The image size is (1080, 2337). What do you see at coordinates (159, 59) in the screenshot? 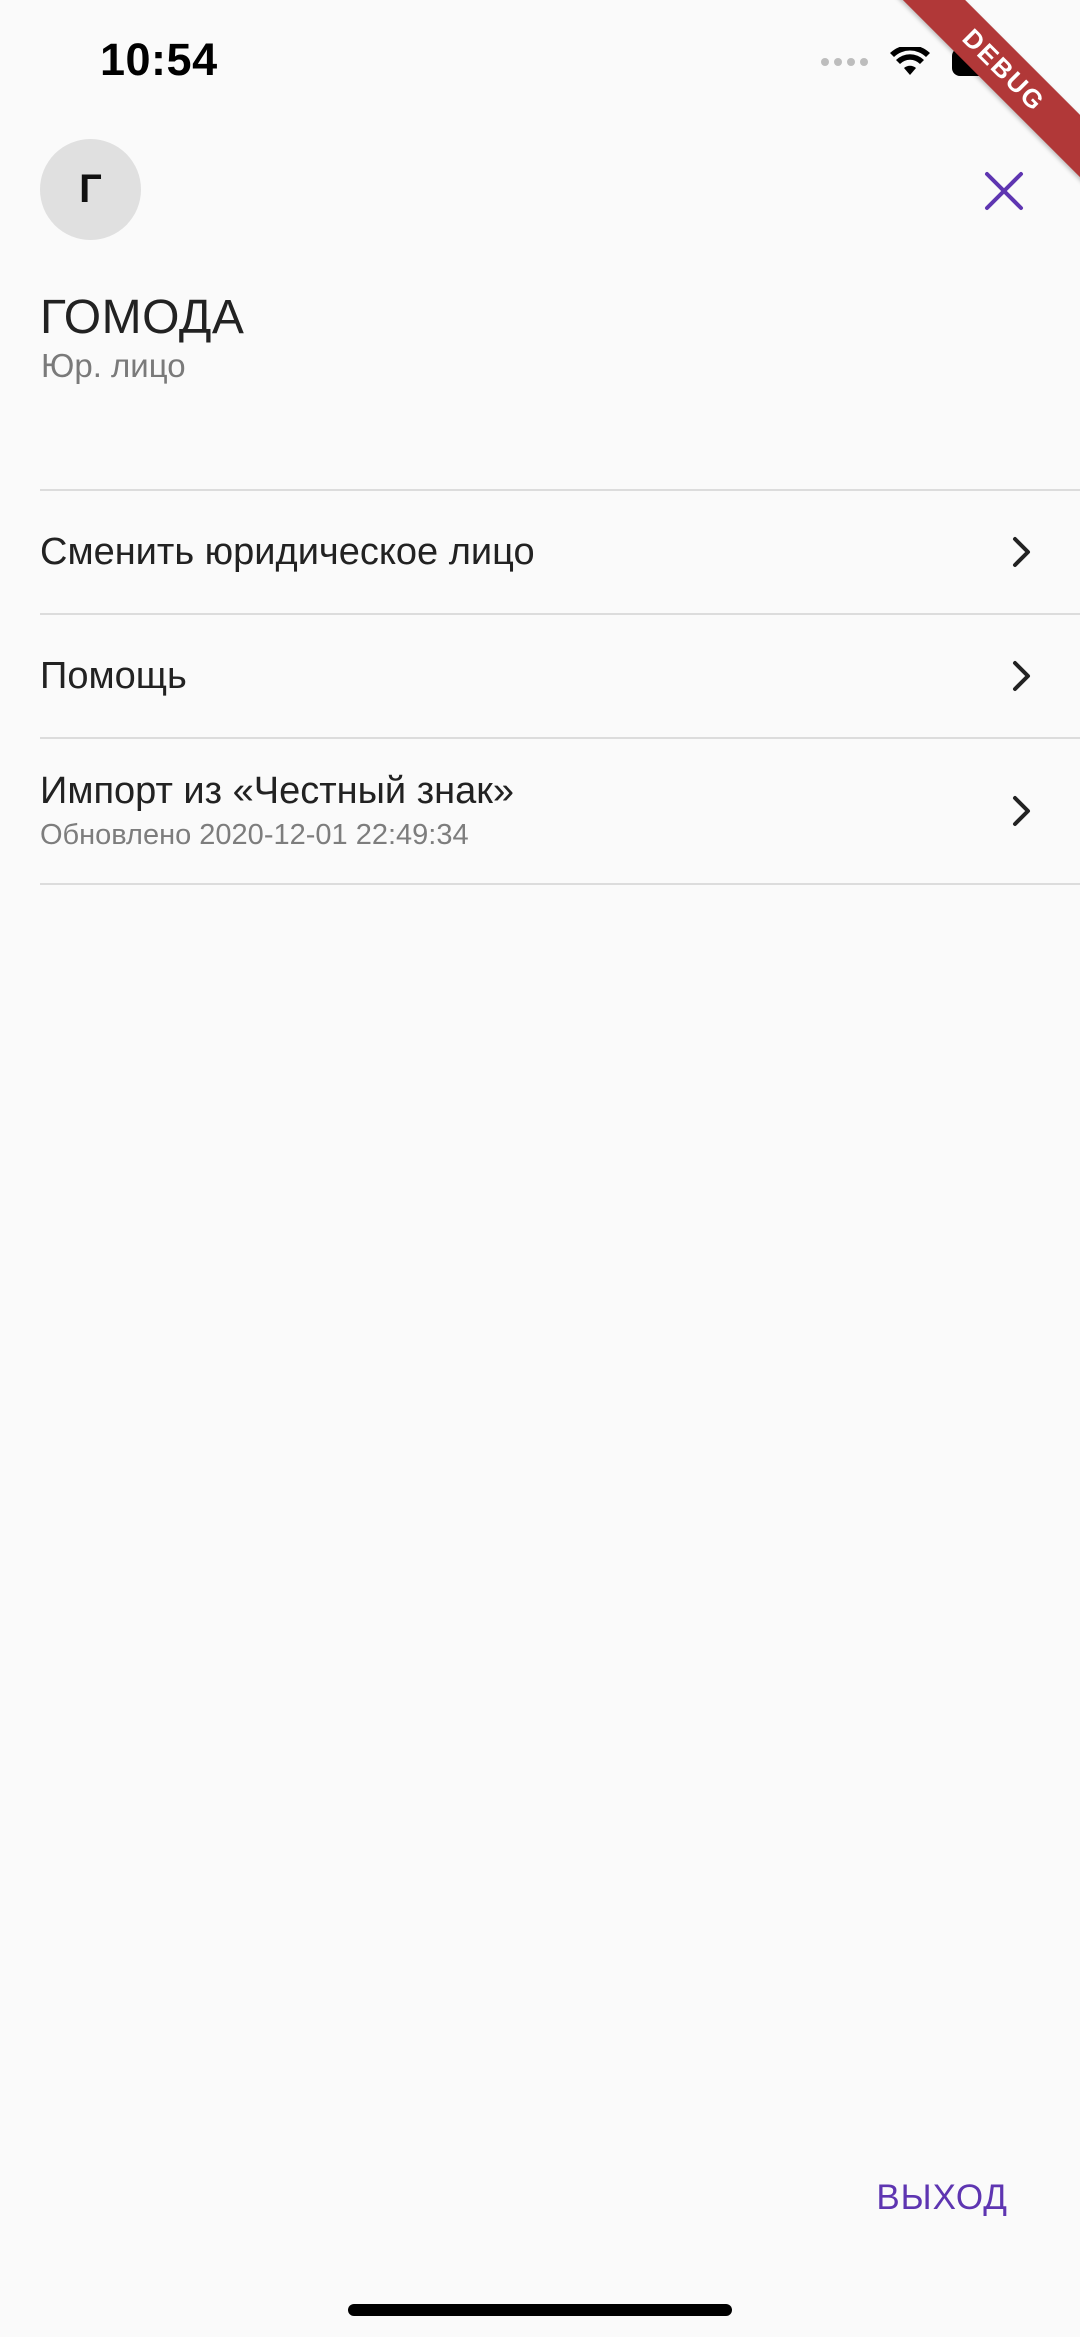
I see `status-time: 10:54` at bounding box center [159, 59].